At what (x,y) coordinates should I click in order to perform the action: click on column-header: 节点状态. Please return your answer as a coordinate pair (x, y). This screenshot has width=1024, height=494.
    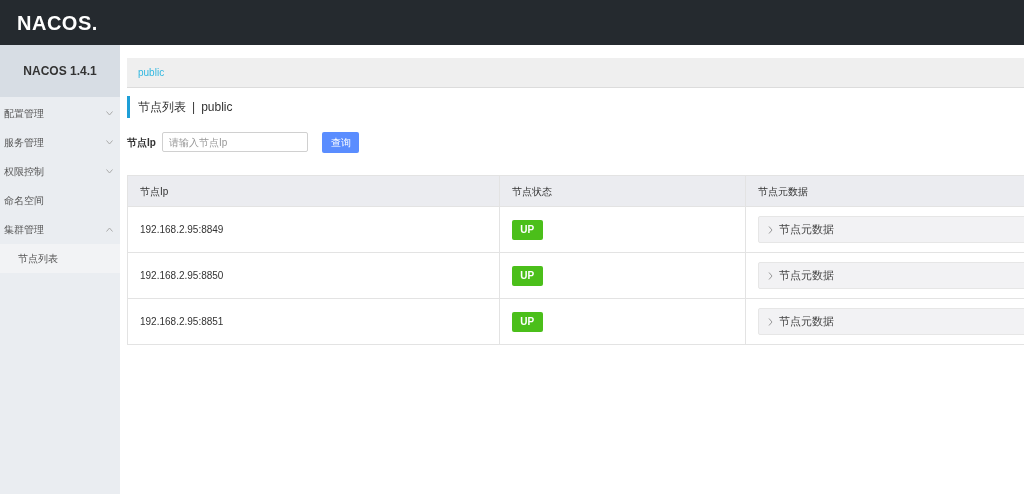
    Looking at the image, I should click on (531, 191).